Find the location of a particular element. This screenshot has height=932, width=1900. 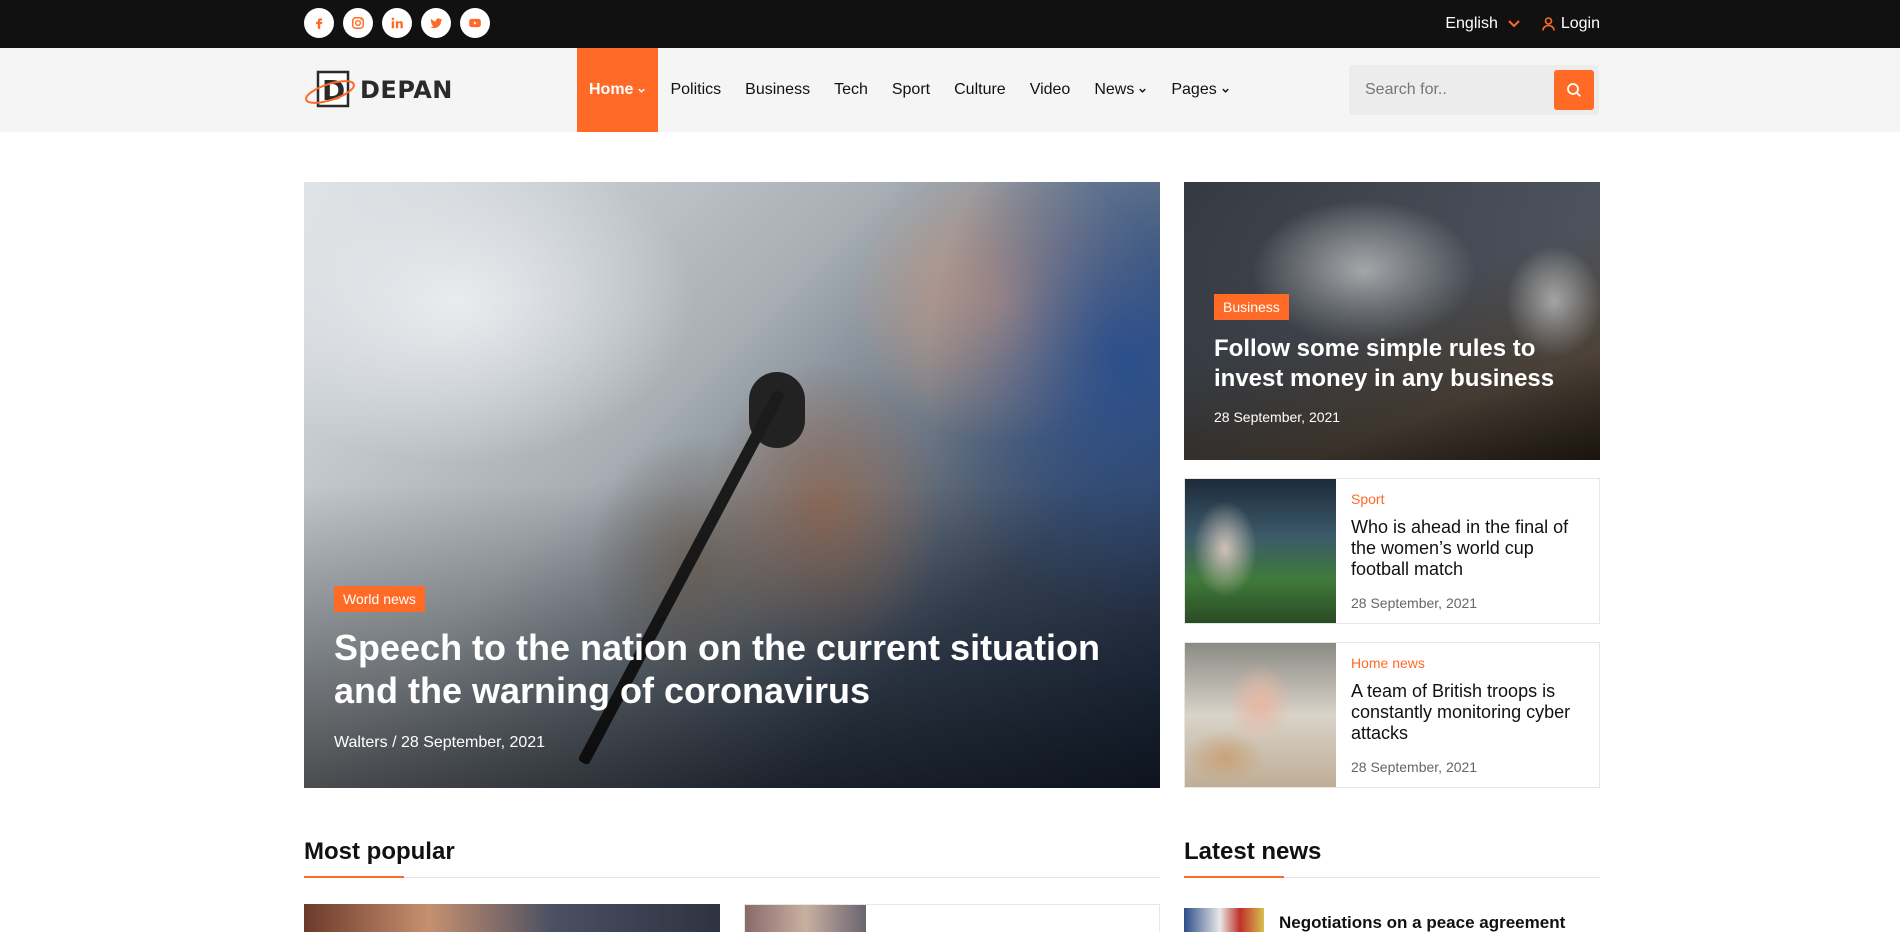

logo-mark-icon: D is located at coordinates (330, 89).